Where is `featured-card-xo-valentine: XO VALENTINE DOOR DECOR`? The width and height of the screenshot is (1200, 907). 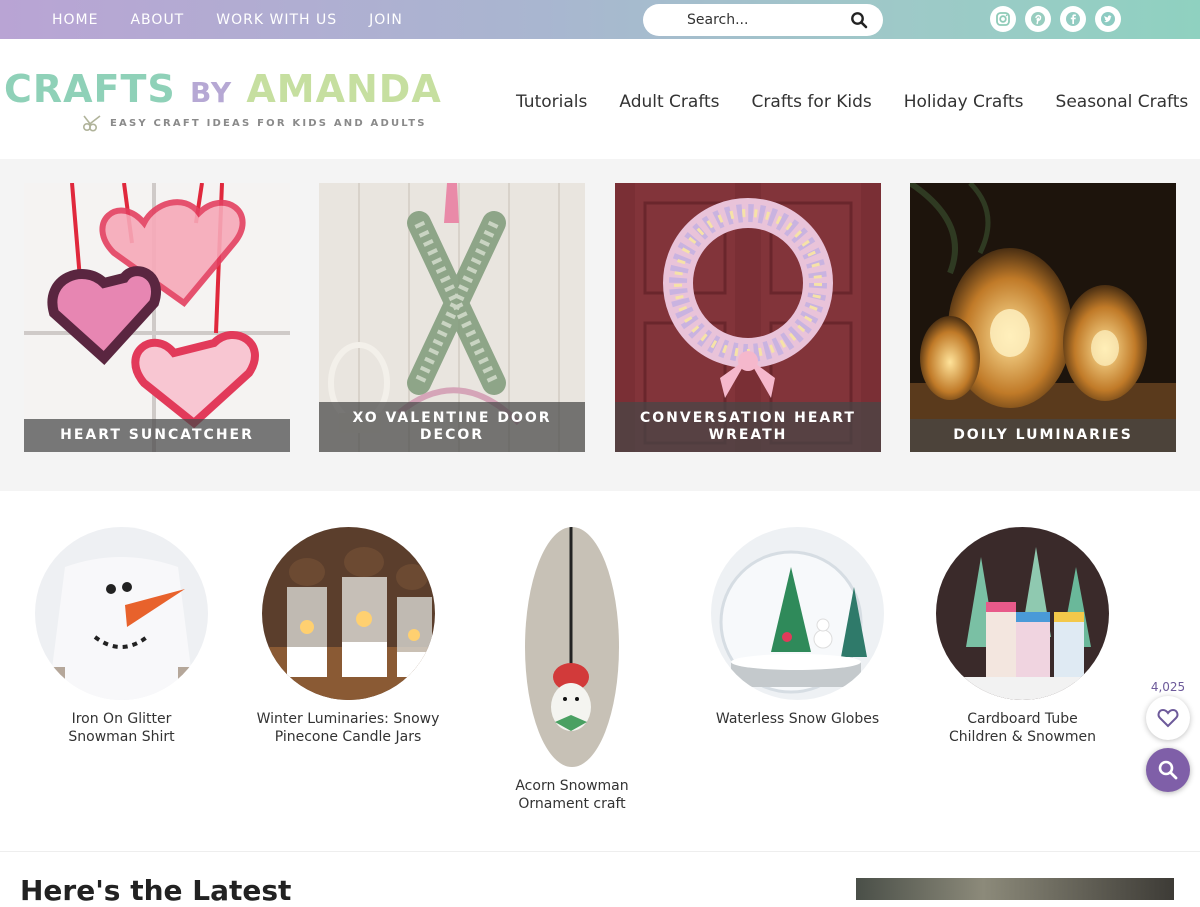 featured-card-xo-valentine: XO VALENTINE DOOR DECOR is located at coordinates (452, 317).